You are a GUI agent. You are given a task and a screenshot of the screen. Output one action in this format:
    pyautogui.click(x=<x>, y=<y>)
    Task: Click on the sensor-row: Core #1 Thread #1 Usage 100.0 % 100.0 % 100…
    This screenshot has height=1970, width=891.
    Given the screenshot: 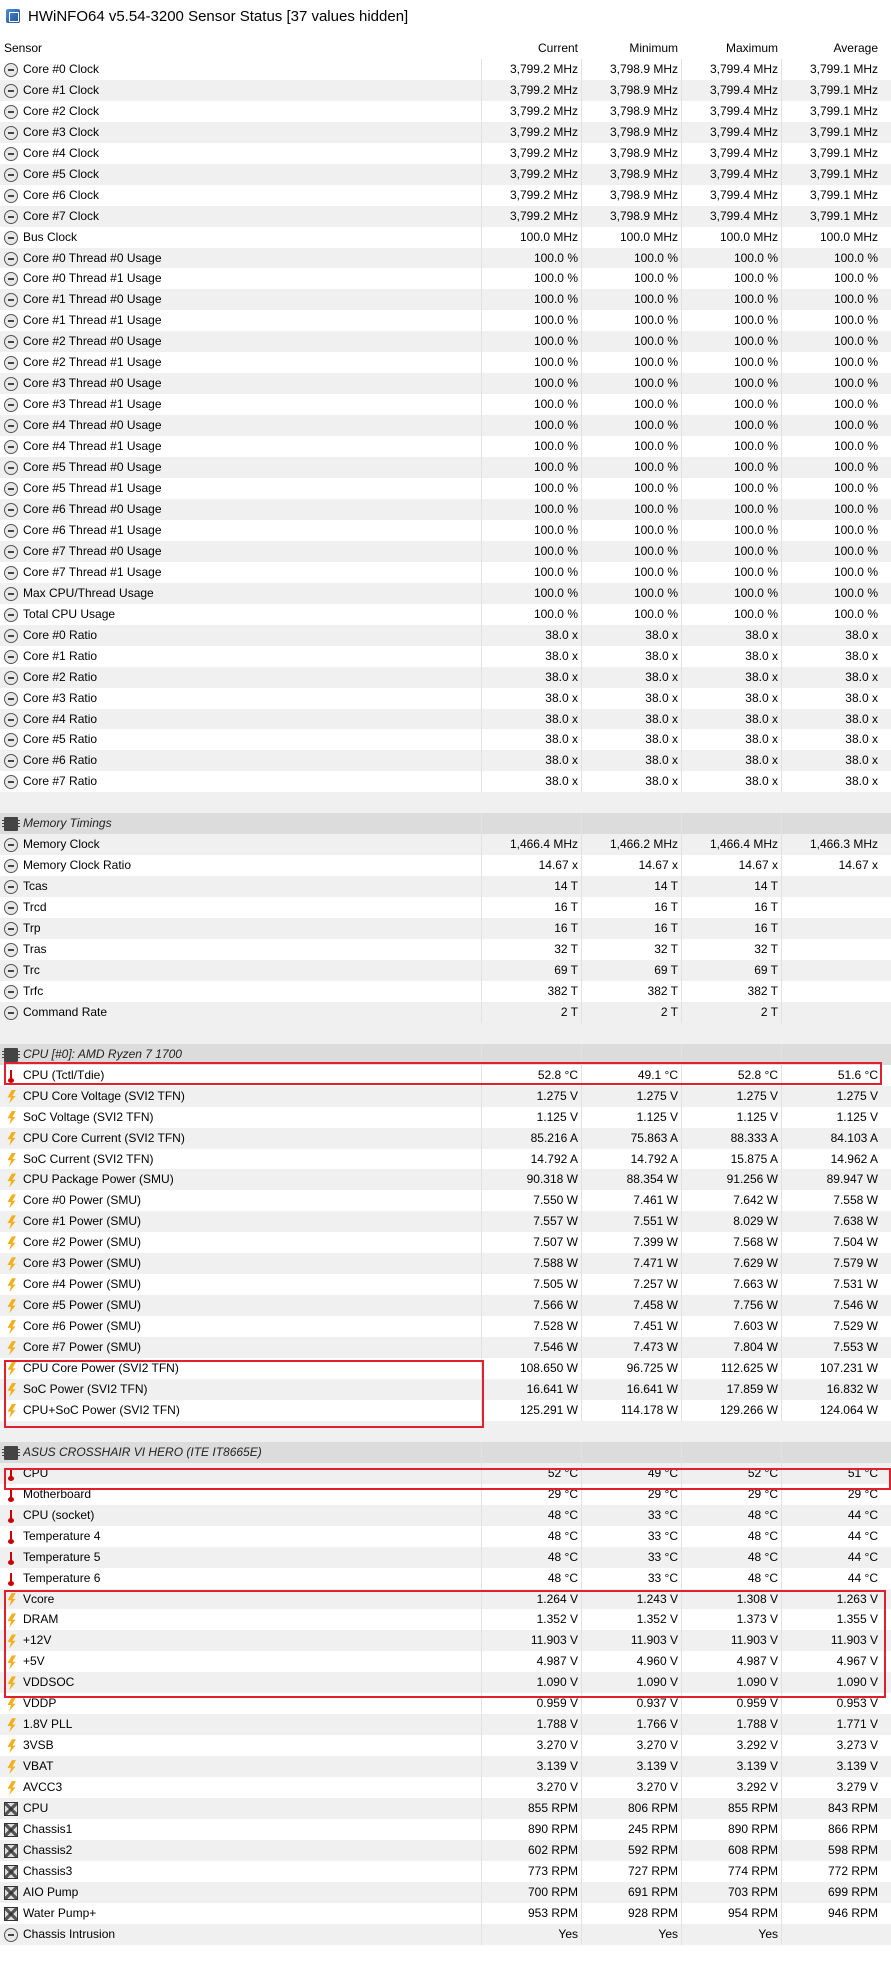 What is the action you would take?
    pyautogui.click(x=445, y=321)
    